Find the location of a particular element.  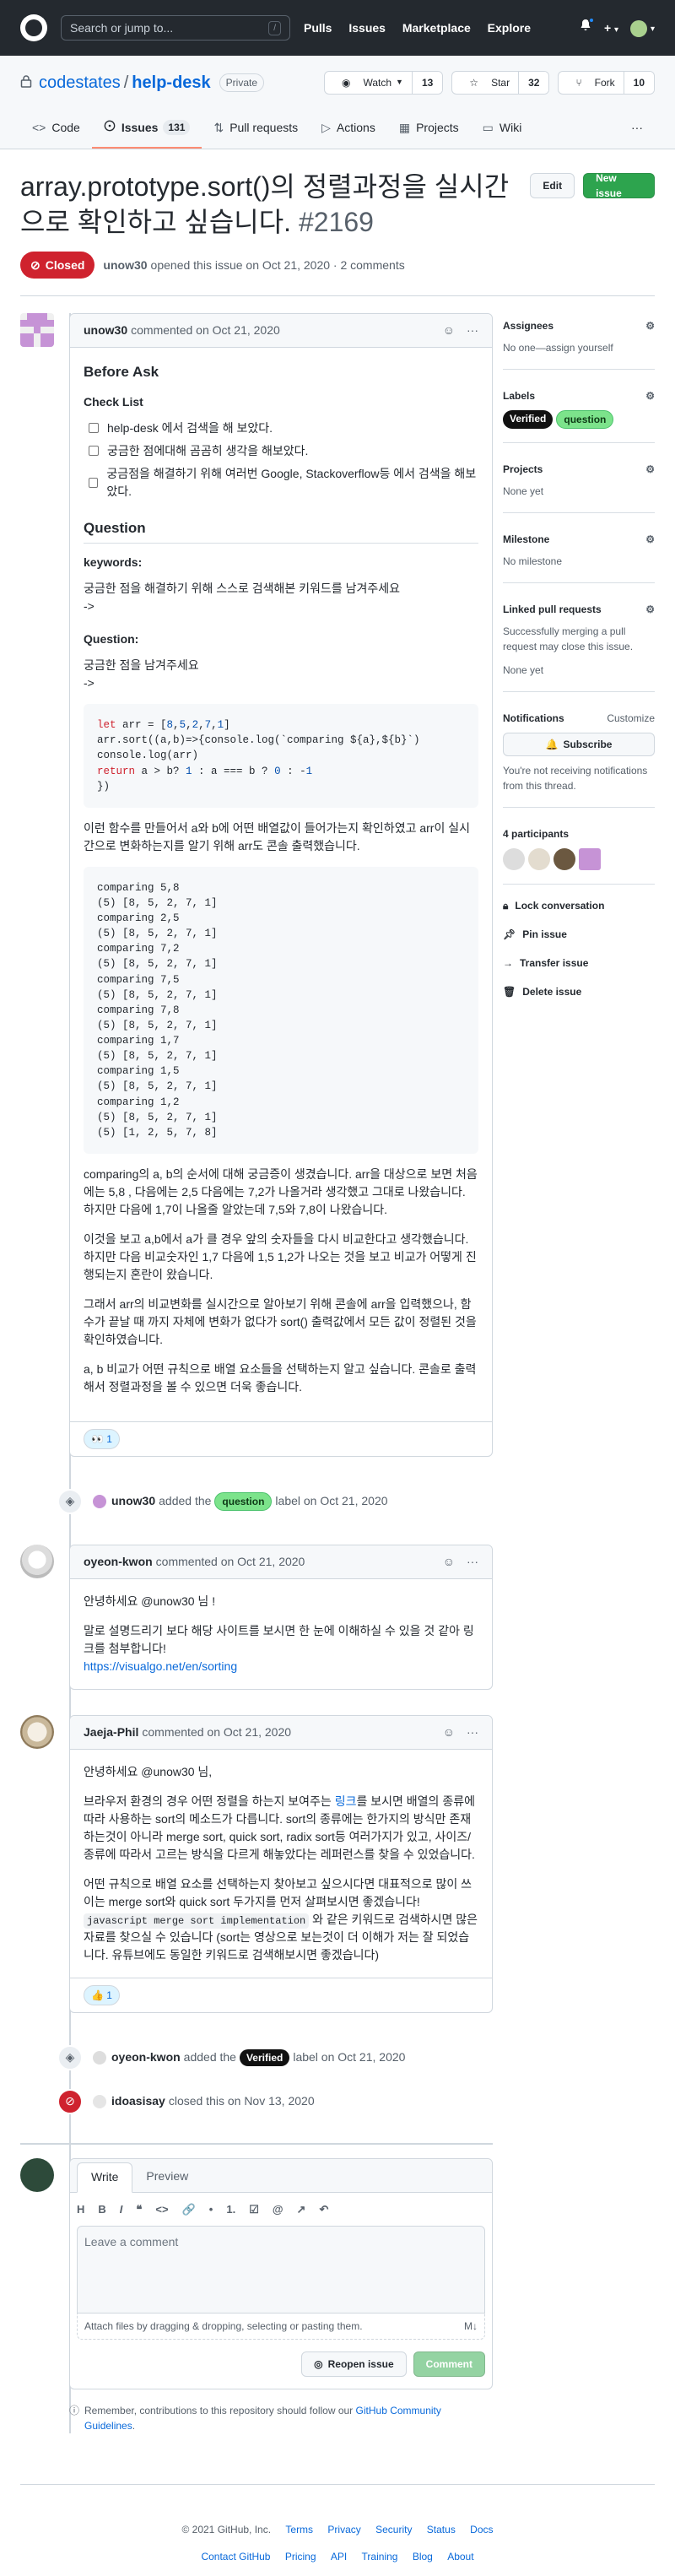

pin-issue-button: 📌︎ Pin issue is located at coordinates (579, 935).